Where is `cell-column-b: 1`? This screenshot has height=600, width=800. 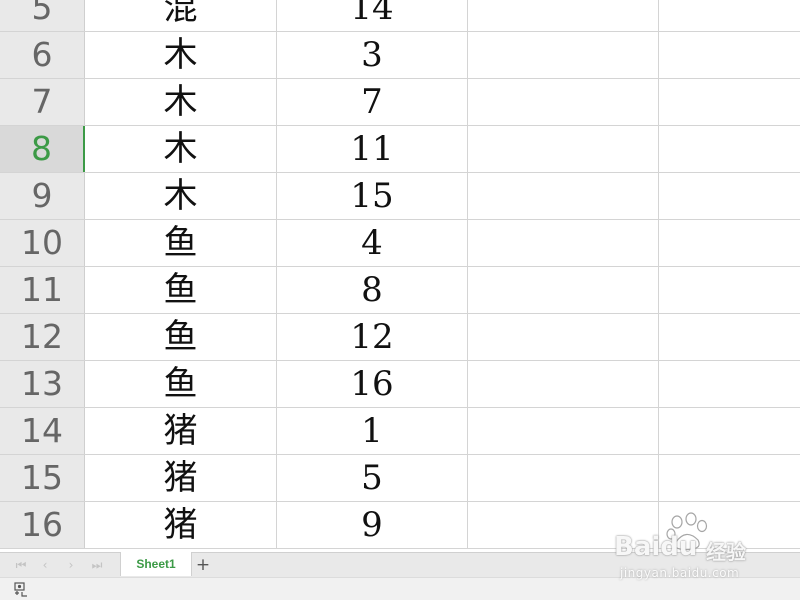
cell-column-b: 1 is located at coordinates (372, 431).